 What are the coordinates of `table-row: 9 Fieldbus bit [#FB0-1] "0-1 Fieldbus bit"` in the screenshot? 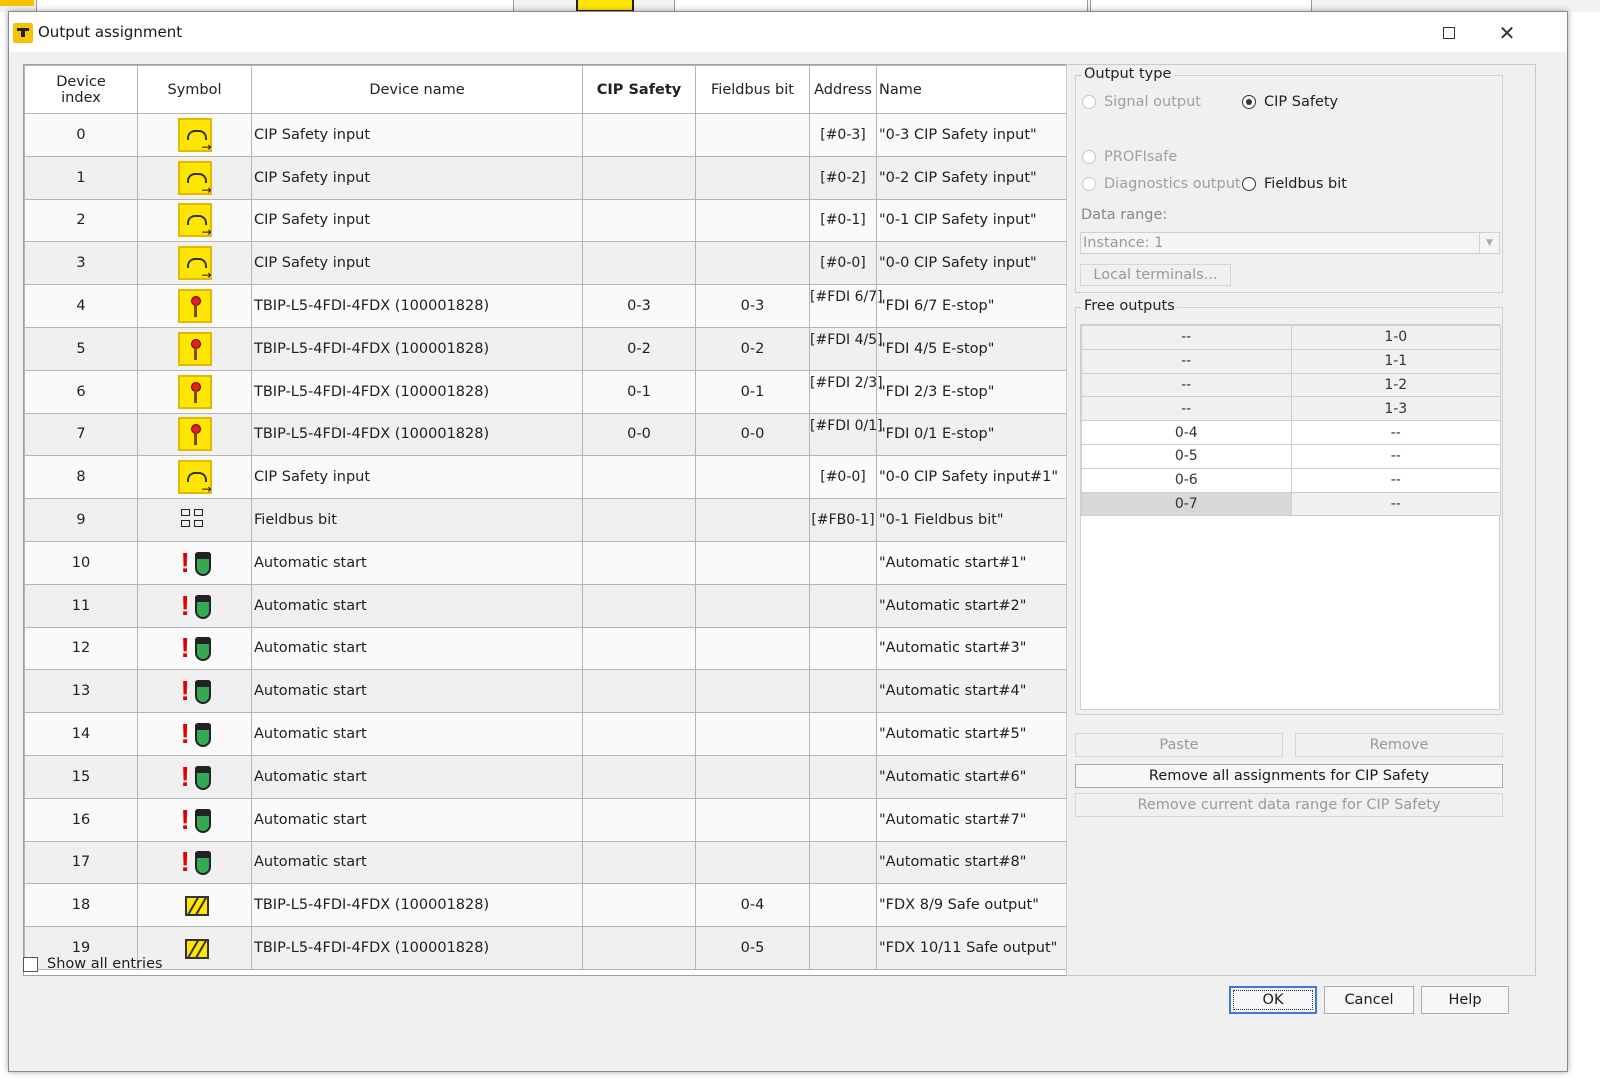 It's located at (551, 520).